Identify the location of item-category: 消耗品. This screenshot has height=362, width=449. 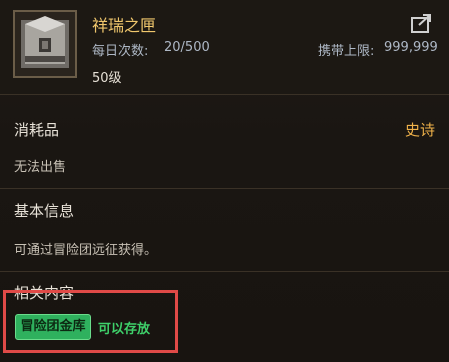
(37, 130).